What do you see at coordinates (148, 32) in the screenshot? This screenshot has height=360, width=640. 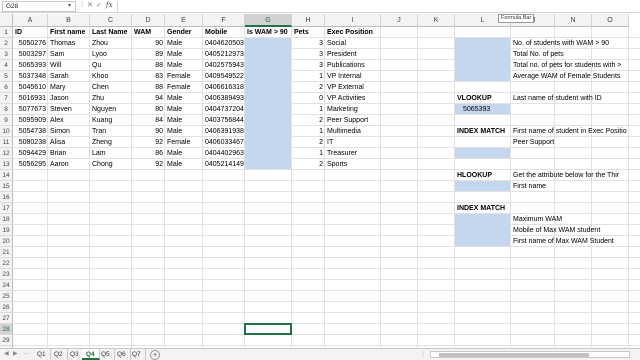 I see `header-wam: WAM` at bounding box center [148, 32].